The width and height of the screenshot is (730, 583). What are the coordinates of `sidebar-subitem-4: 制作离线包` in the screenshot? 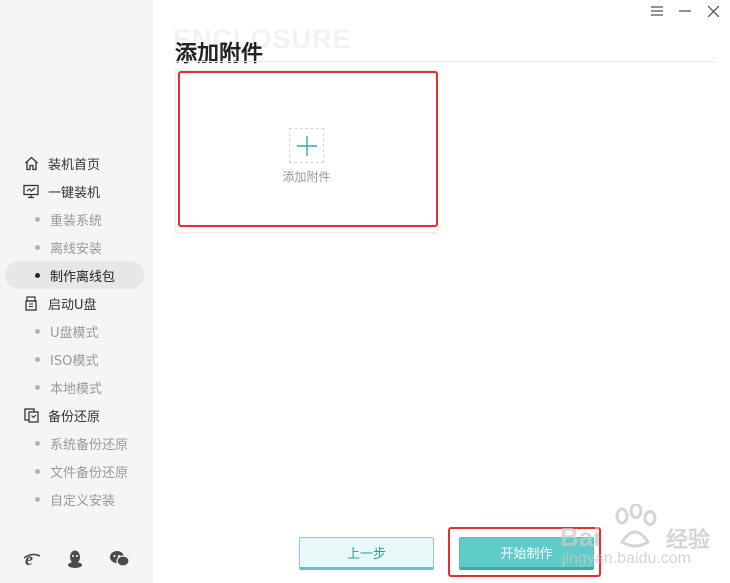 It's located at (74, 275).